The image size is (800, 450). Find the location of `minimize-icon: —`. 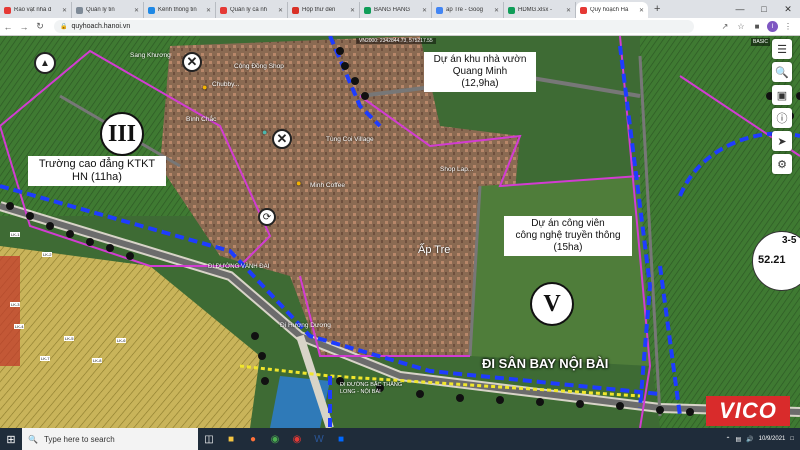

minimize-icon: — is located at coordinates (740, 9).